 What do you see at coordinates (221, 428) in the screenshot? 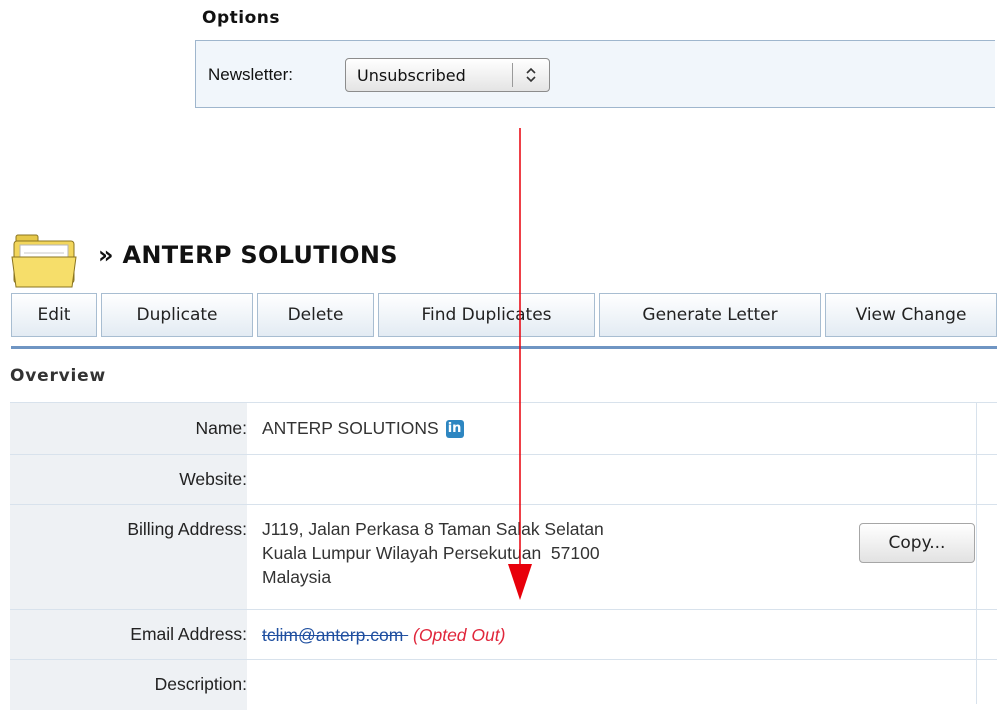
I see `name-label: Name:` at bounding box center [221, 428].